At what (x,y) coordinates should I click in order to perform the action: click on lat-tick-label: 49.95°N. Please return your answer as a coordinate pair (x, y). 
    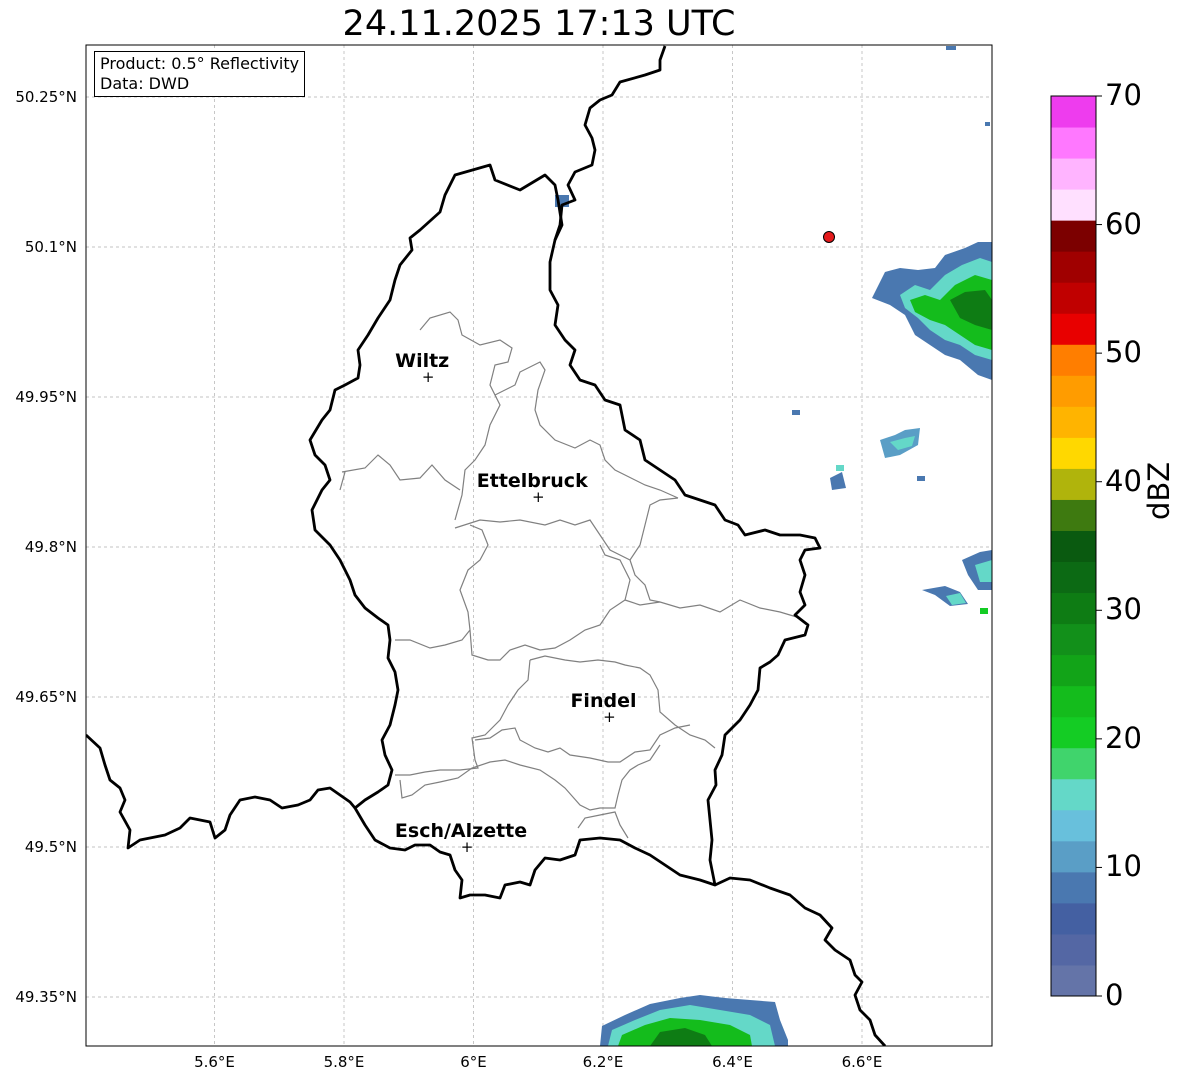
    Looking at the image, I should click on (46, 397).